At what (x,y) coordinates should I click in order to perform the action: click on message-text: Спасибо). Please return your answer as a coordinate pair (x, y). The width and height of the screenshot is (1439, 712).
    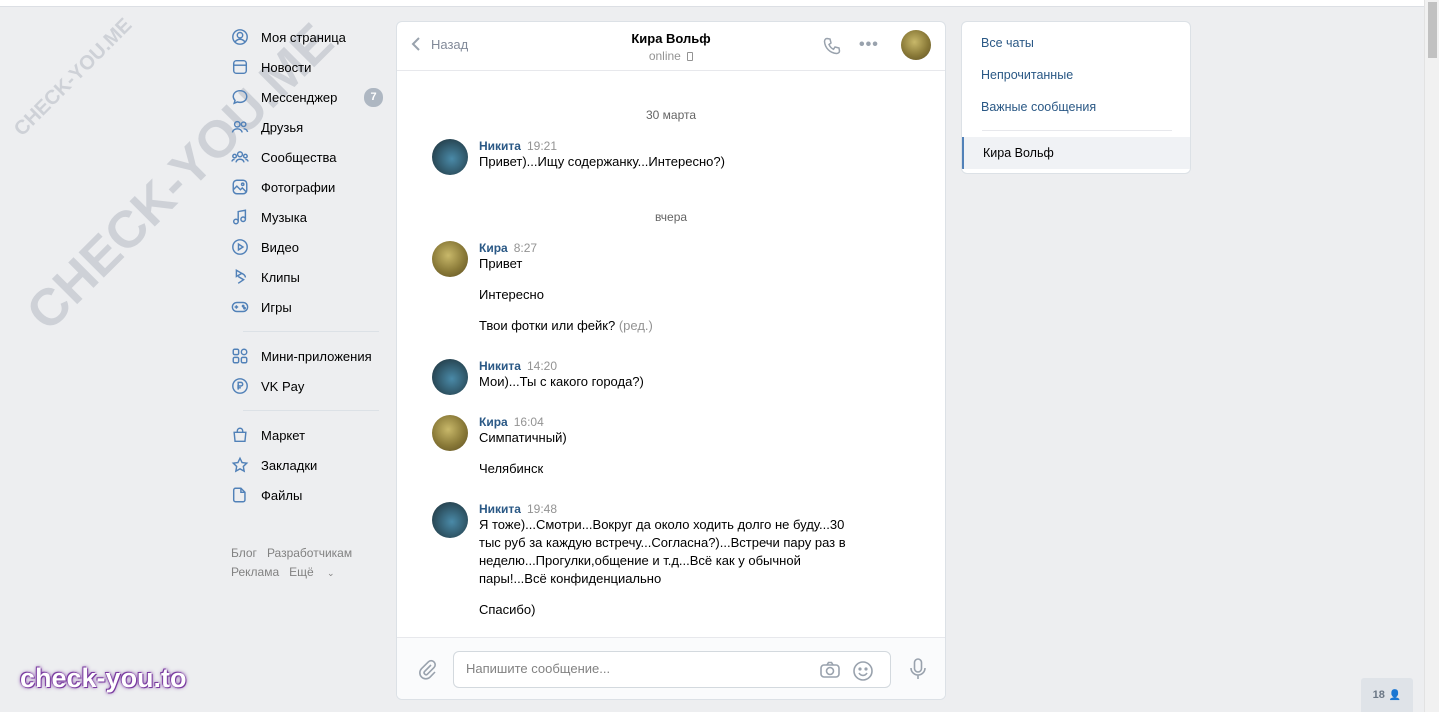
    Looking at the image, I should click on (507, 609).